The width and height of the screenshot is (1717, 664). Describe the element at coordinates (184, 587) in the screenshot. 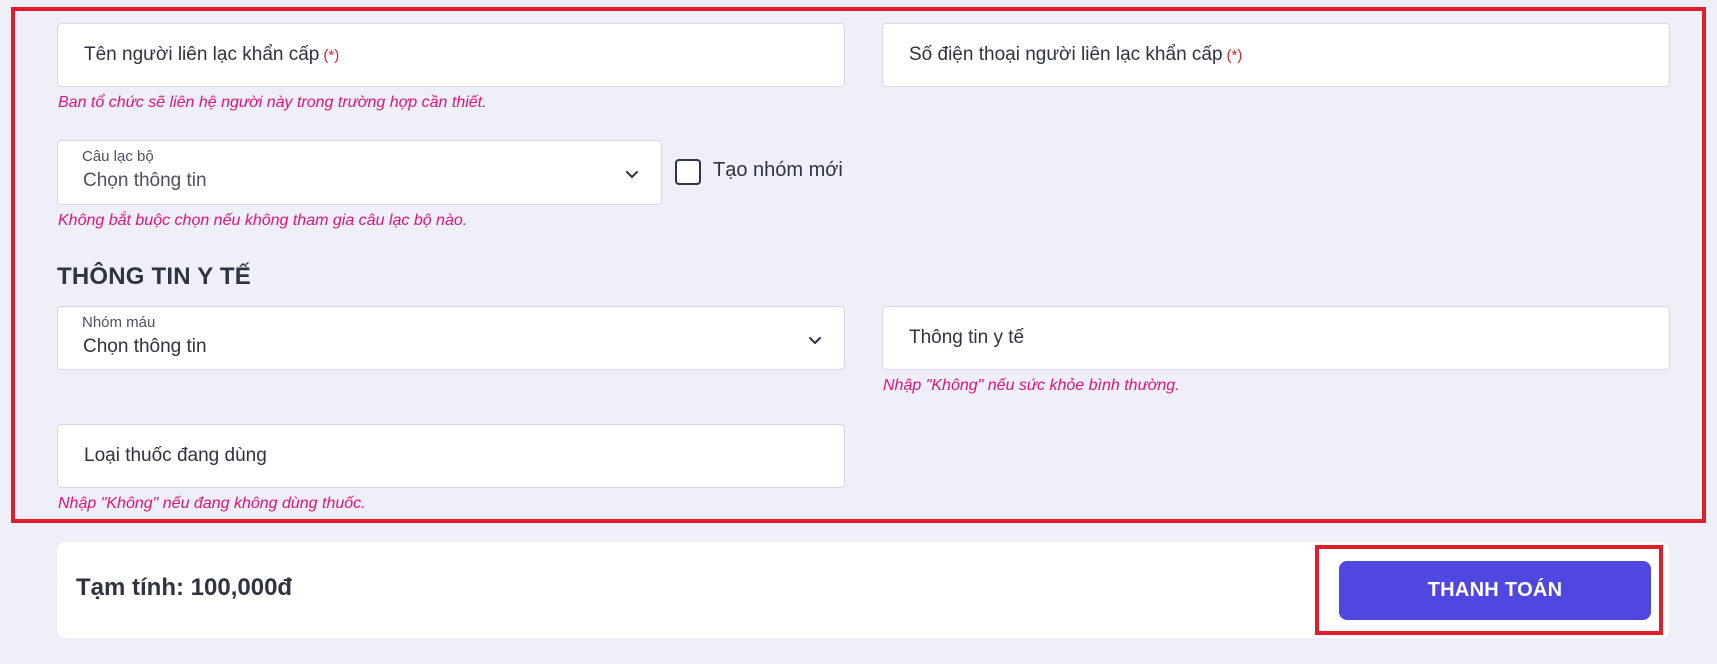

I see `subtotal-text: Tạm tính: 100,000đ` at that location.